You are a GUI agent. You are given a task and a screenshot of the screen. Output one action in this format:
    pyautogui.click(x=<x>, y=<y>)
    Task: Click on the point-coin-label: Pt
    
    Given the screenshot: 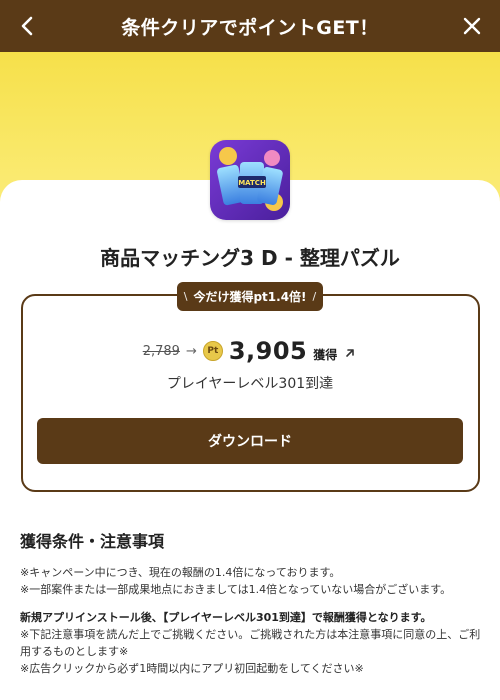 What is the action you would take?
    pyautogui.click(x=213, y=351)
    